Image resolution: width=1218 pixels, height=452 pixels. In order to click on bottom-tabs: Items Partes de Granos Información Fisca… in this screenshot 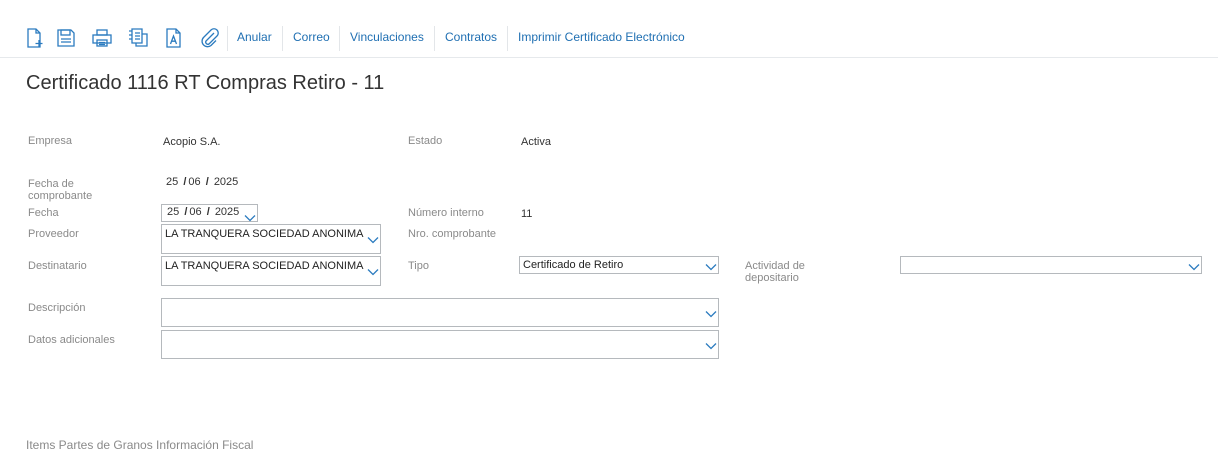, I will do `click(139, 445)`.